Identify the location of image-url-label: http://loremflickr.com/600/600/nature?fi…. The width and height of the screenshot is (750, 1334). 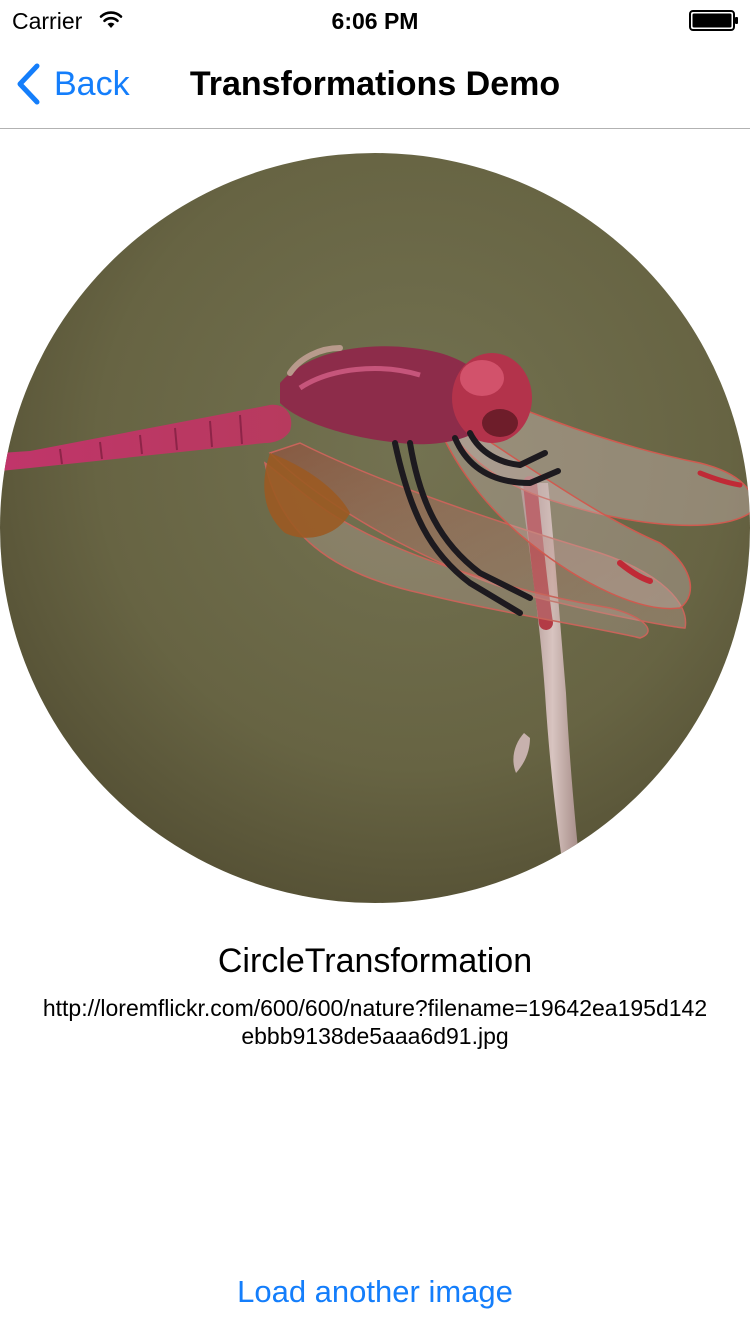
(375, 1022).